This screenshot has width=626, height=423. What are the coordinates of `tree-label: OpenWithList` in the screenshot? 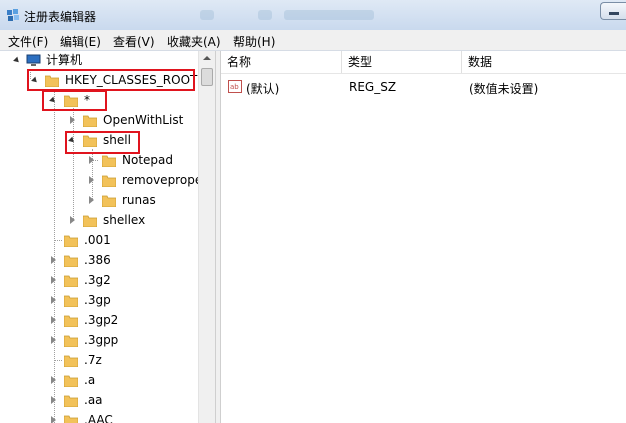 It's located at (143, 120).